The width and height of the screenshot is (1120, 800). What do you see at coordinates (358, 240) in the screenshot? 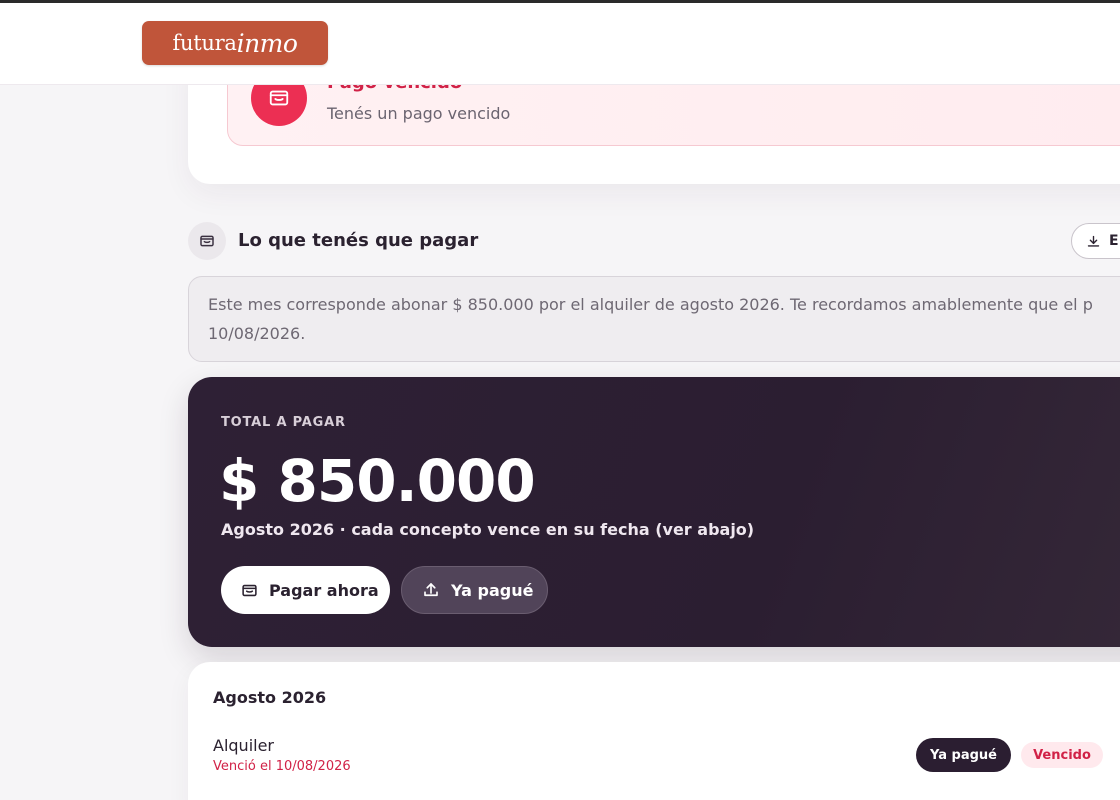
I see `section-title: Lo que tenés que pagar` at bounding box center [358, 240].